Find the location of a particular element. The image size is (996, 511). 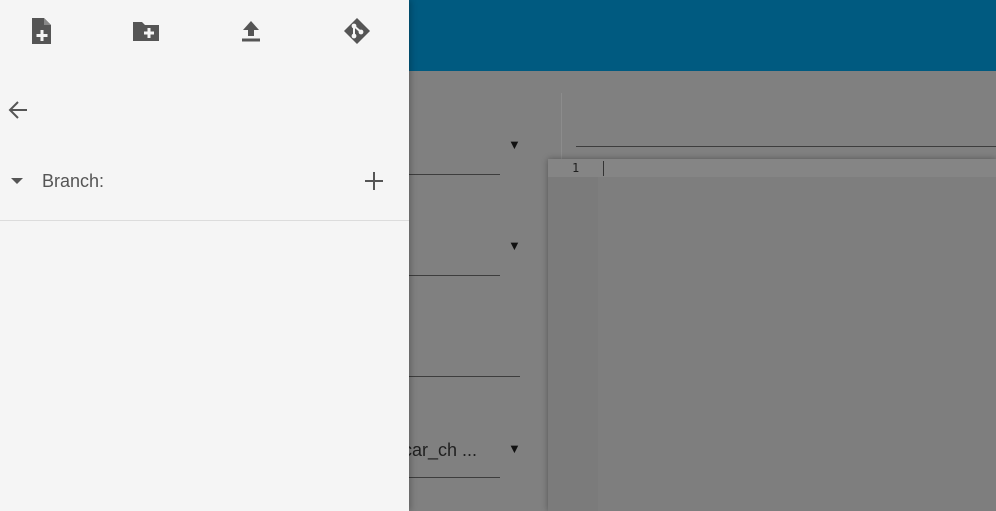

text-cursor is located at coordinates (603, 168).